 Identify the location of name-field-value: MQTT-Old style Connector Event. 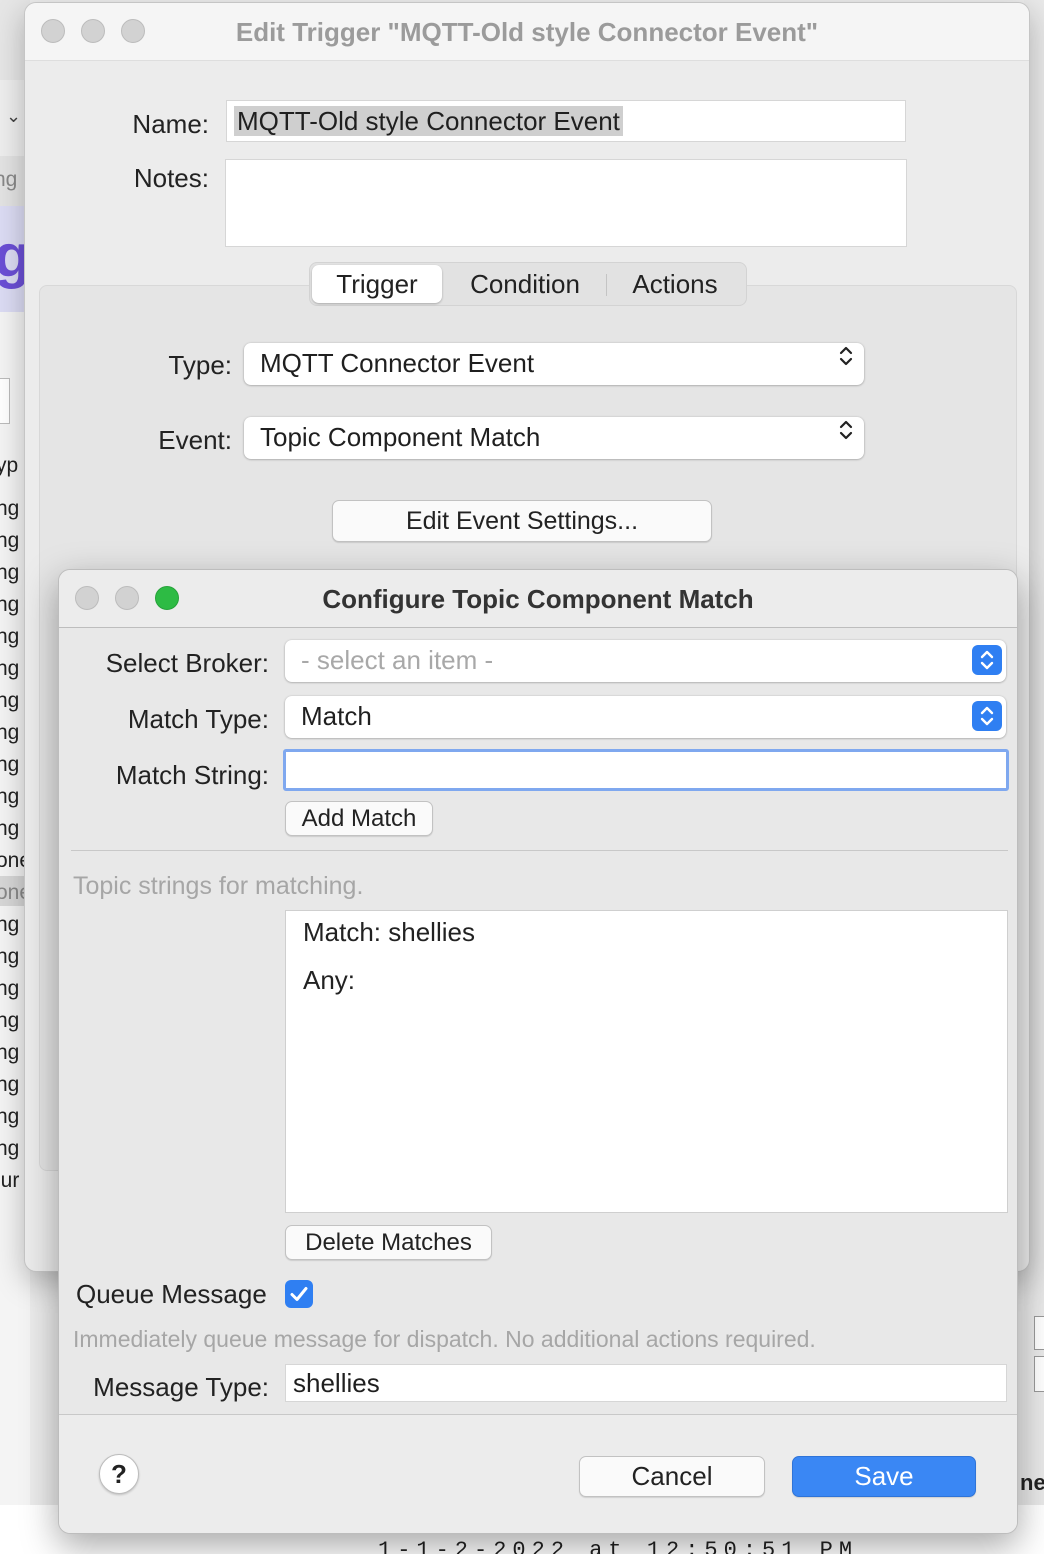
(428, 121).